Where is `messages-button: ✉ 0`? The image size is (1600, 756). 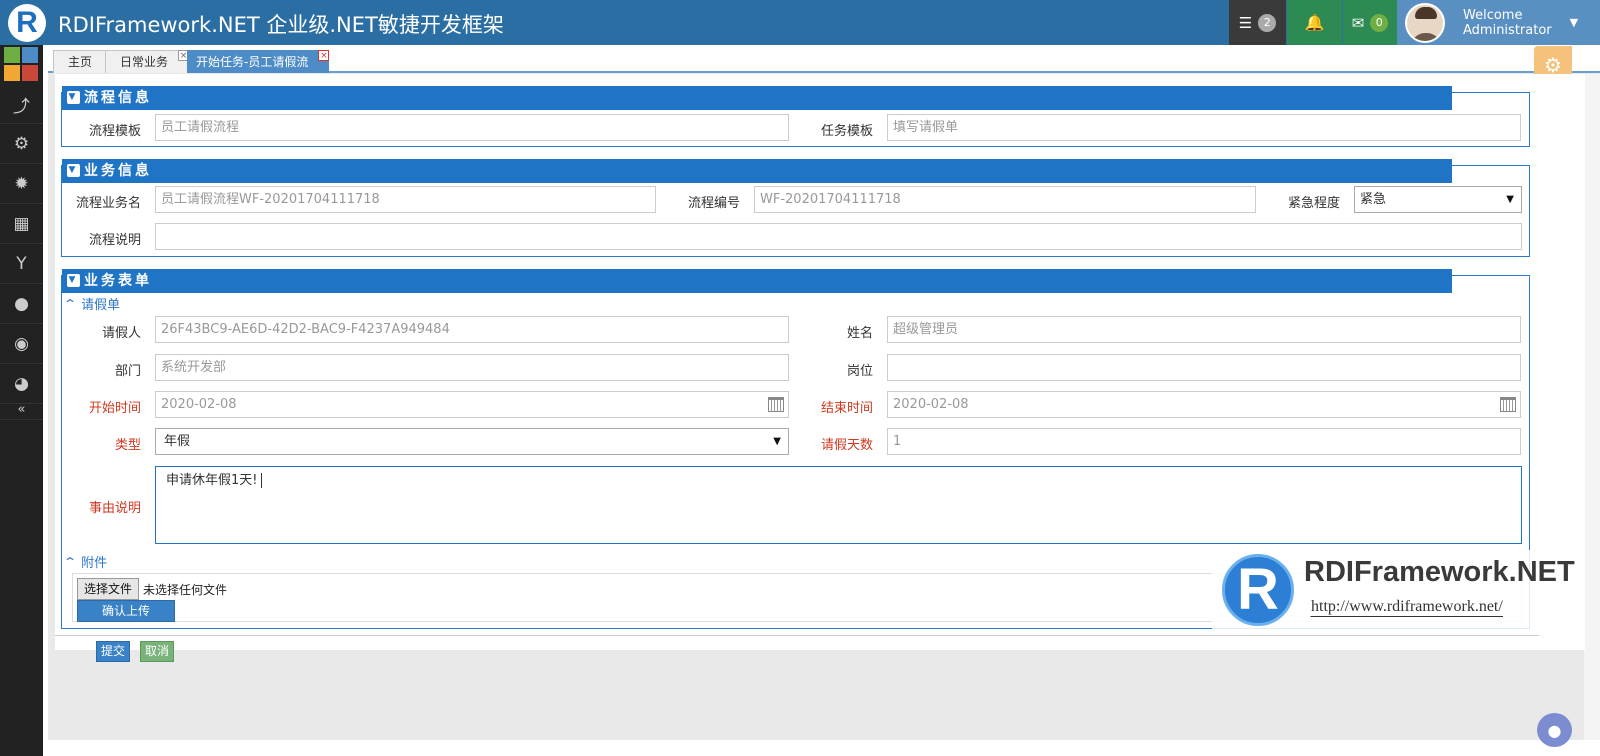
messages-button: ✉ 0 is located at coordinates (1370, 22).